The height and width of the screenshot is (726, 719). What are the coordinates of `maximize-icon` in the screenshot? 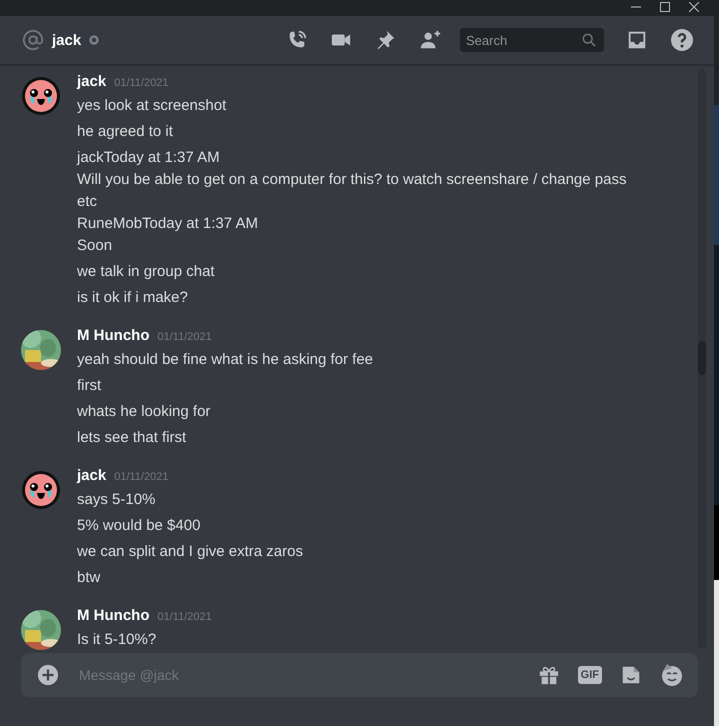 It's located at (665, 7).